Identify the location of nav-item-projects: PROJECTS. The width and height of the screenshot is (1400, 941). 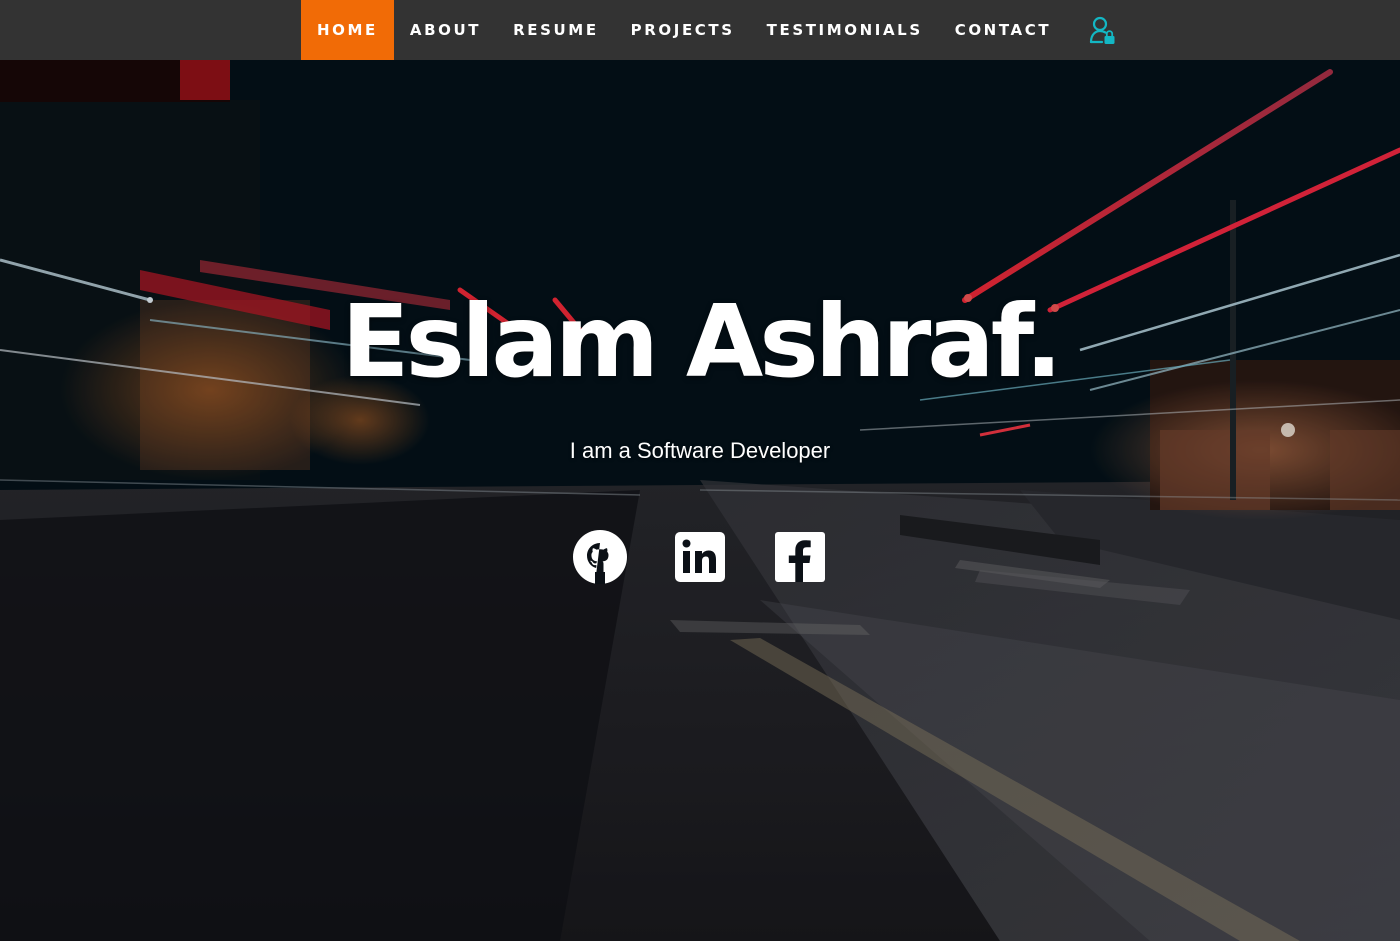
(683, 30).